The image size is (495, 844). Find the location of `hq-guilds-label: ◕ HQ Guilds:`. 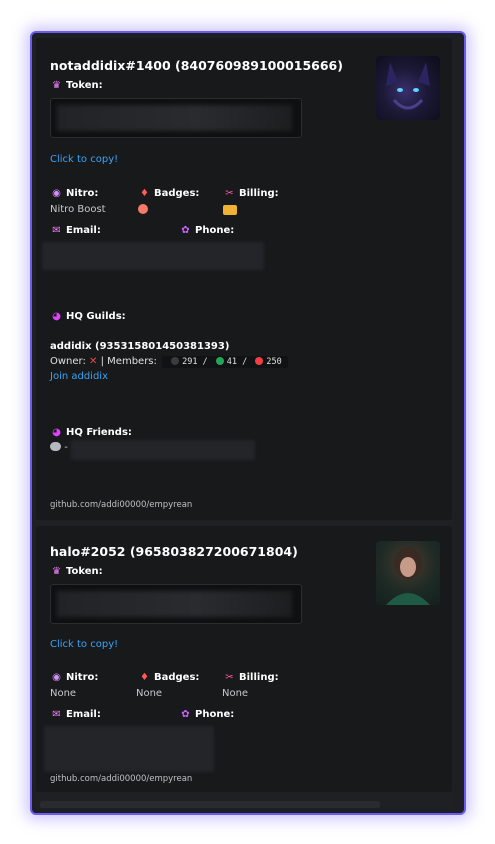

hq-guilds-label: ◕ HQ Guilds: is located at coordinates (88, 316).